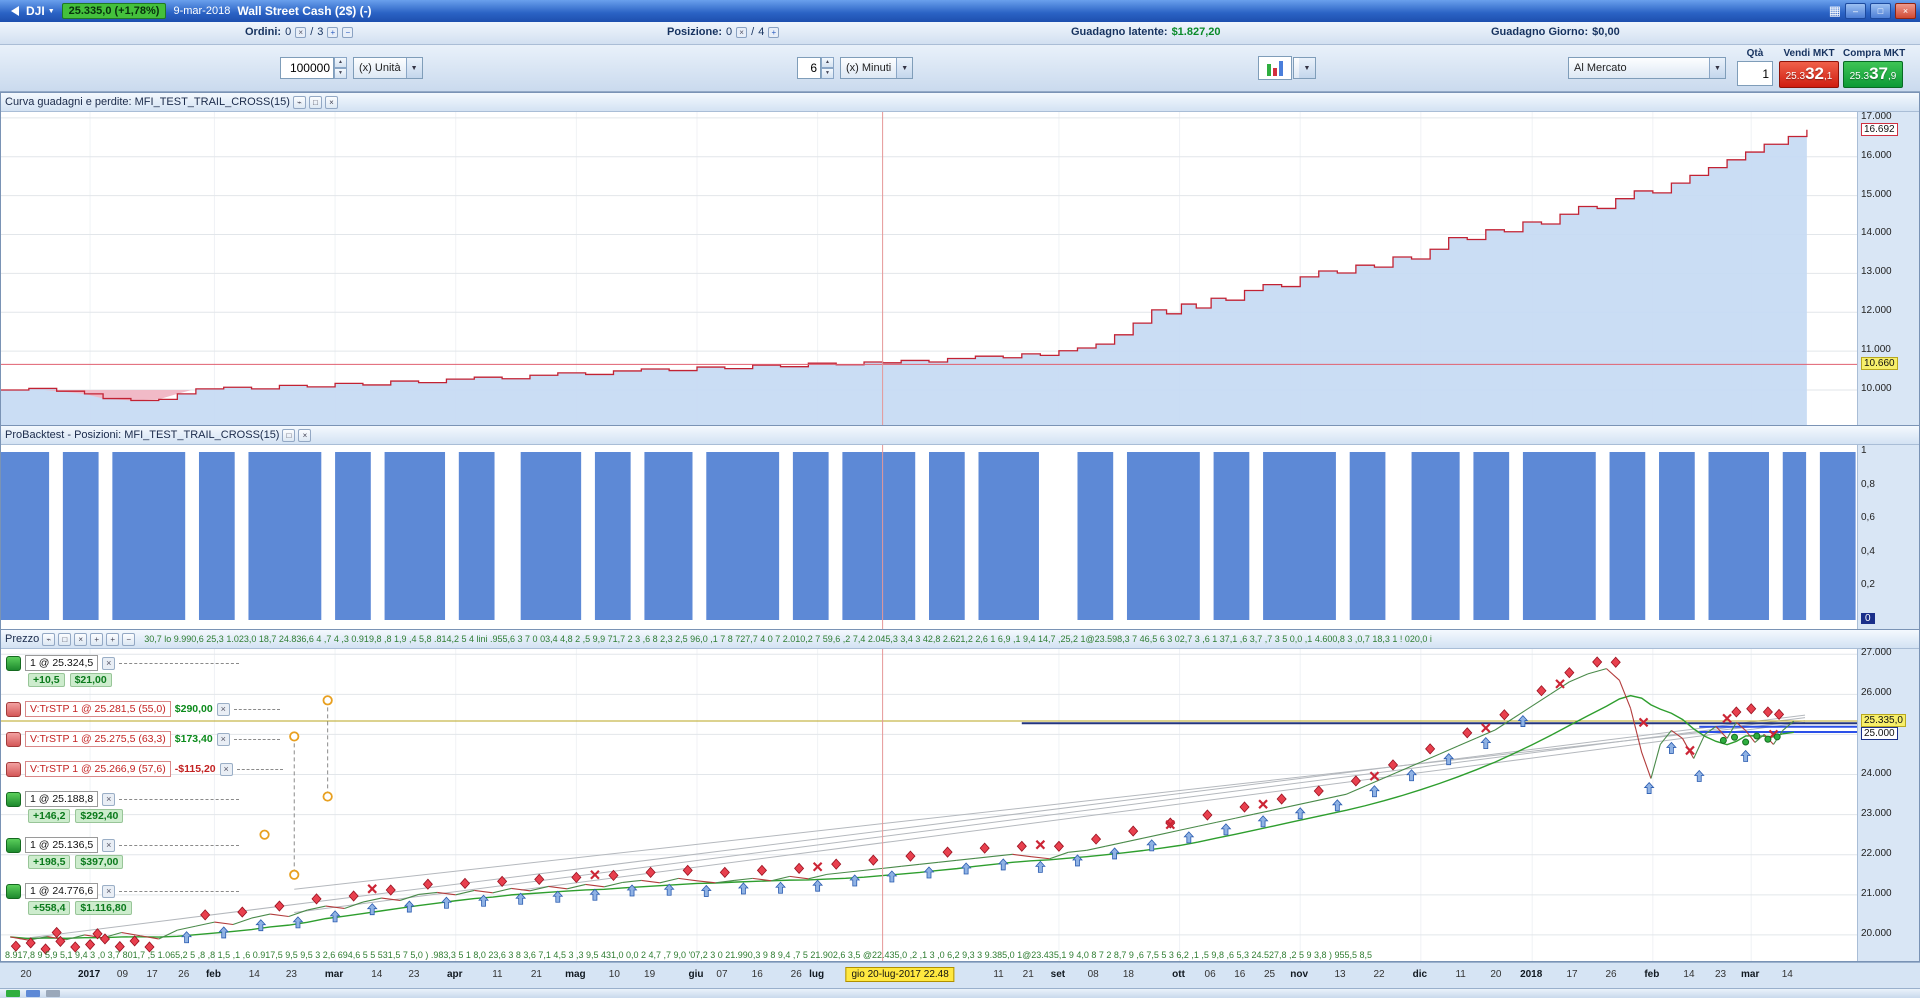  Describe the element at coordinates (1873, 74) in the screenshot. I see `buy-market-button: 25.3 37,9` at that location.